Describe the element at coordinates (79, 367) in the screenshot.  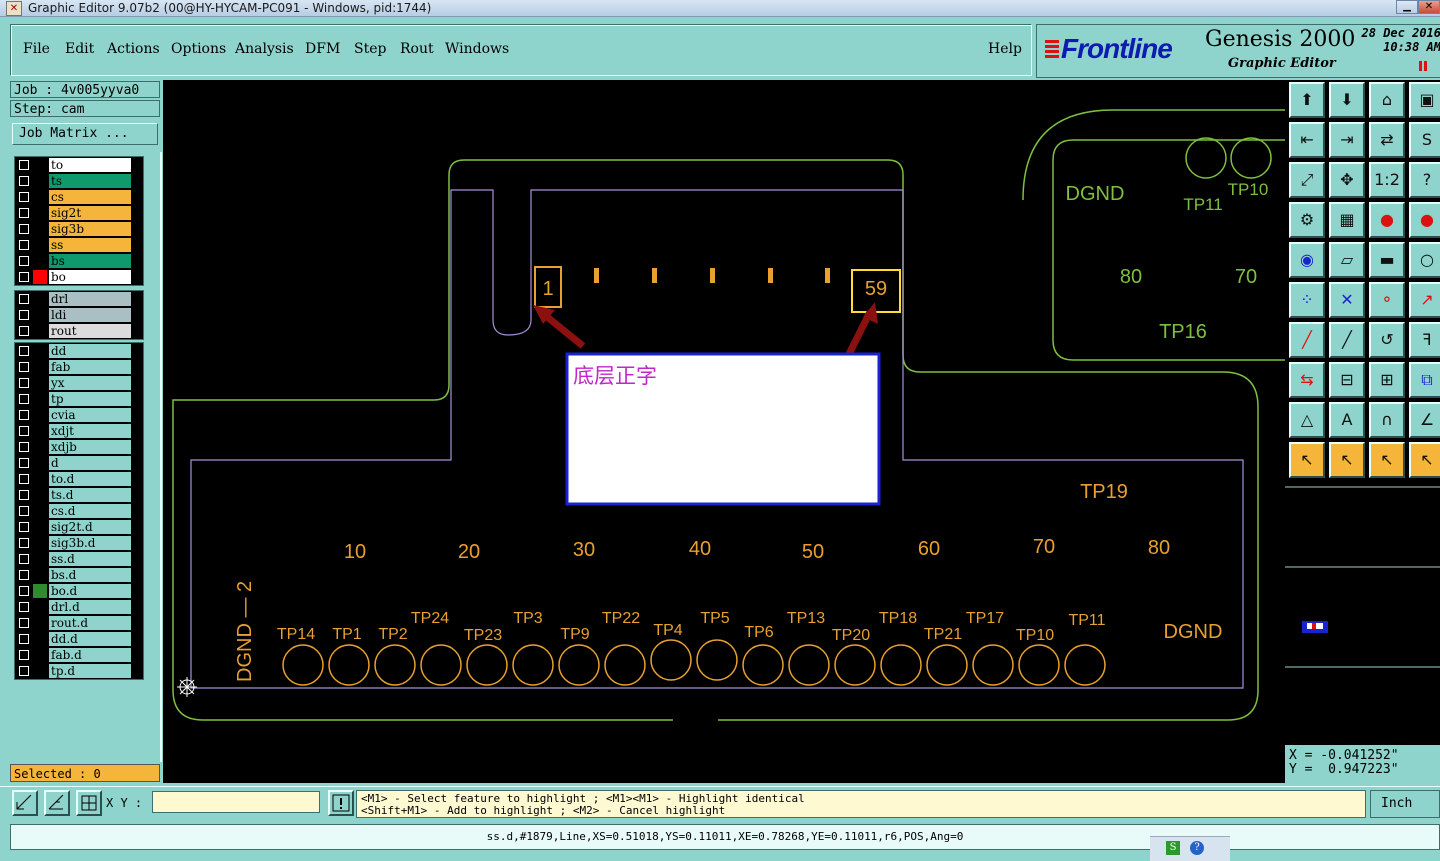
I see `layer-row-fab: fab ✎` at that location.